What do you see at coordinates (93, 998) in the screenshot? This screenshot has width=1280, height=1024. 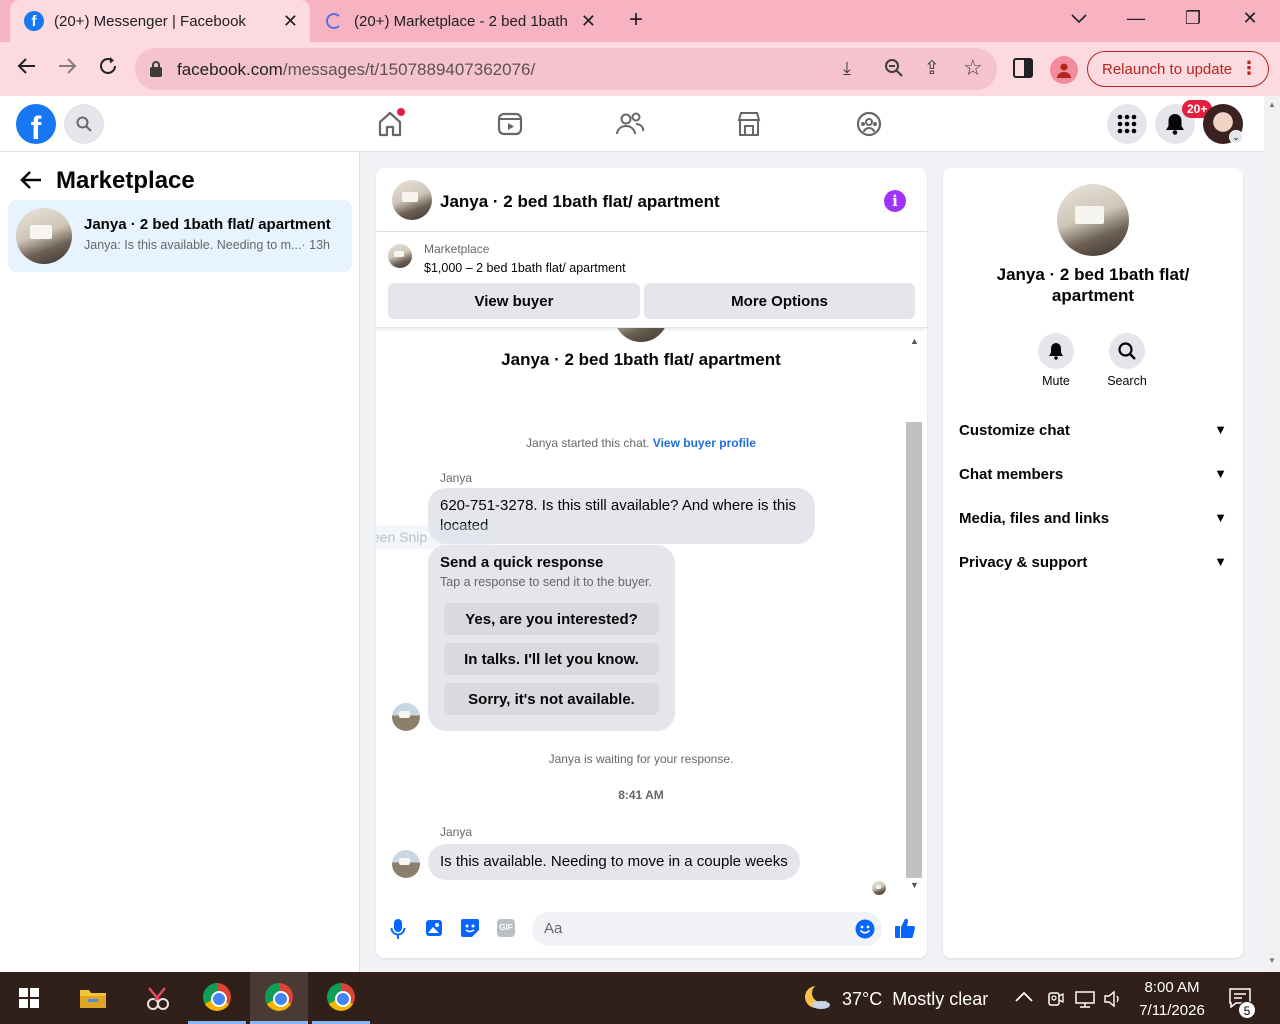 I see `file-explorer-icon` at bounding box center [93, 998].